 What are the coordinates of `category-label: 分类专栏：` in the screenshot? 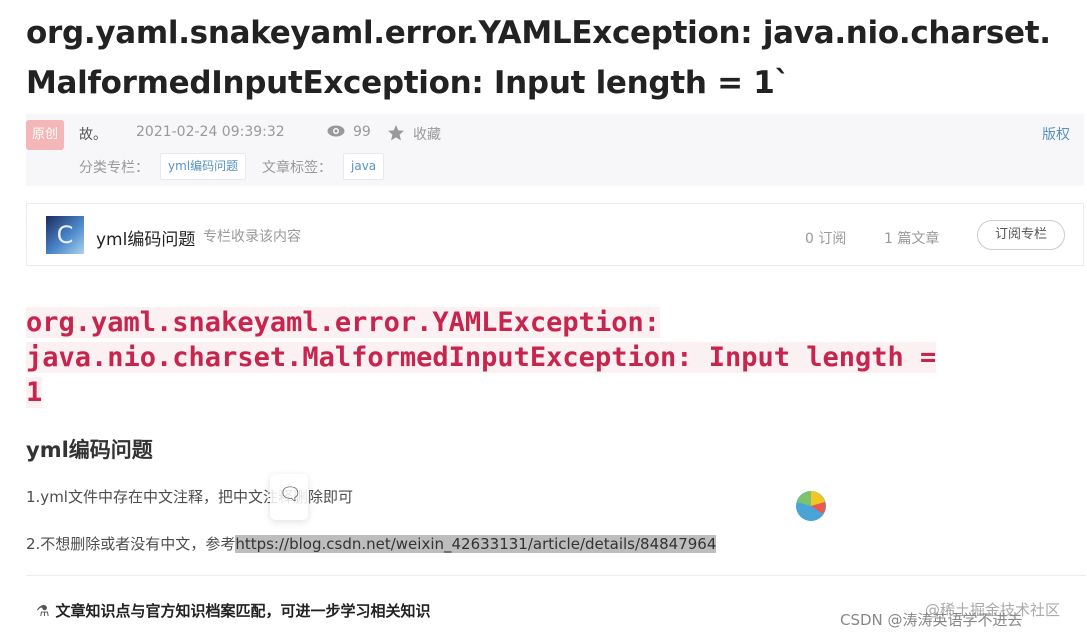 It's located at (114, 168).